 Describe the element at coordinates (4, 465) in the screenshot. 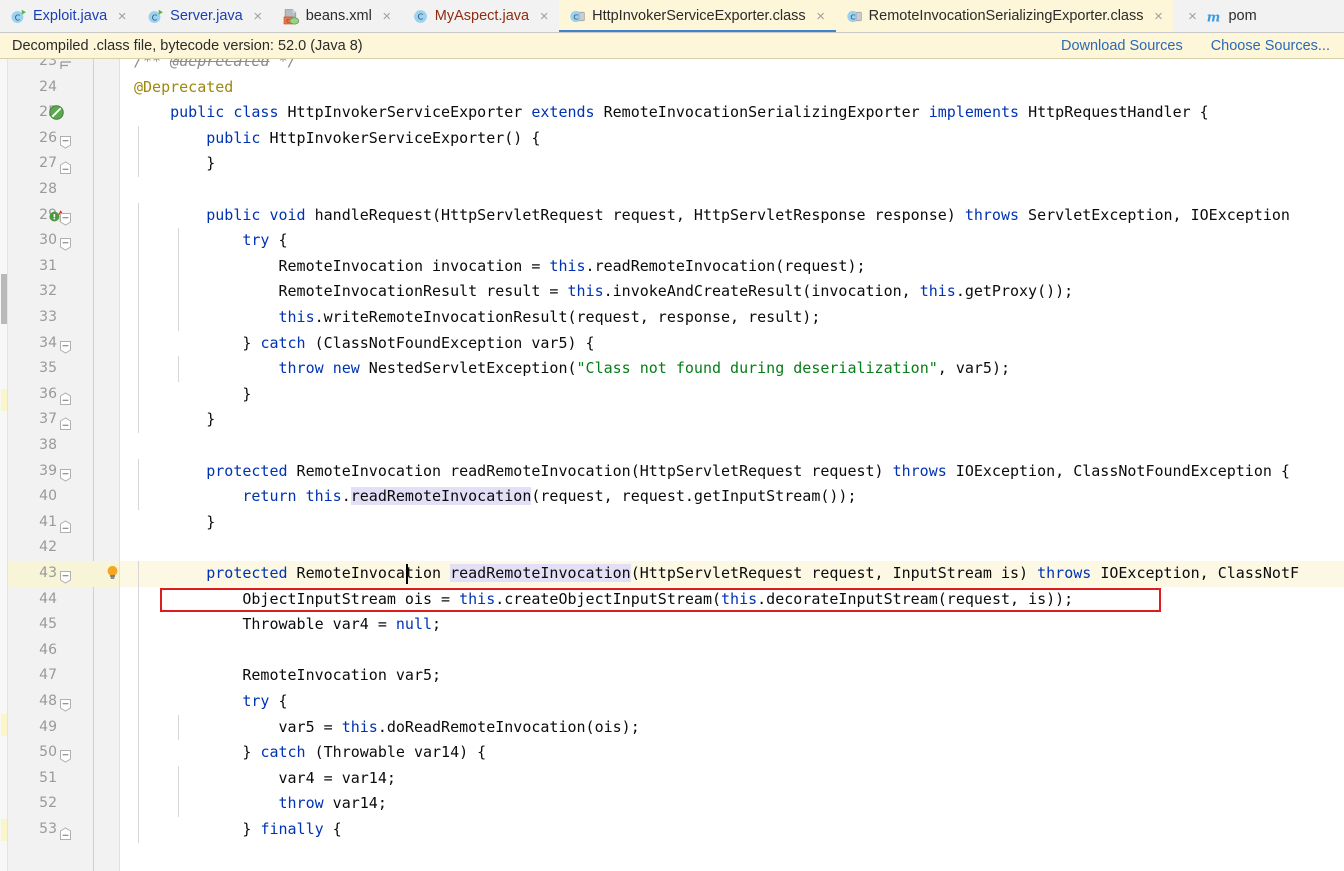

I see `editor-left-scrollbar` at that location.